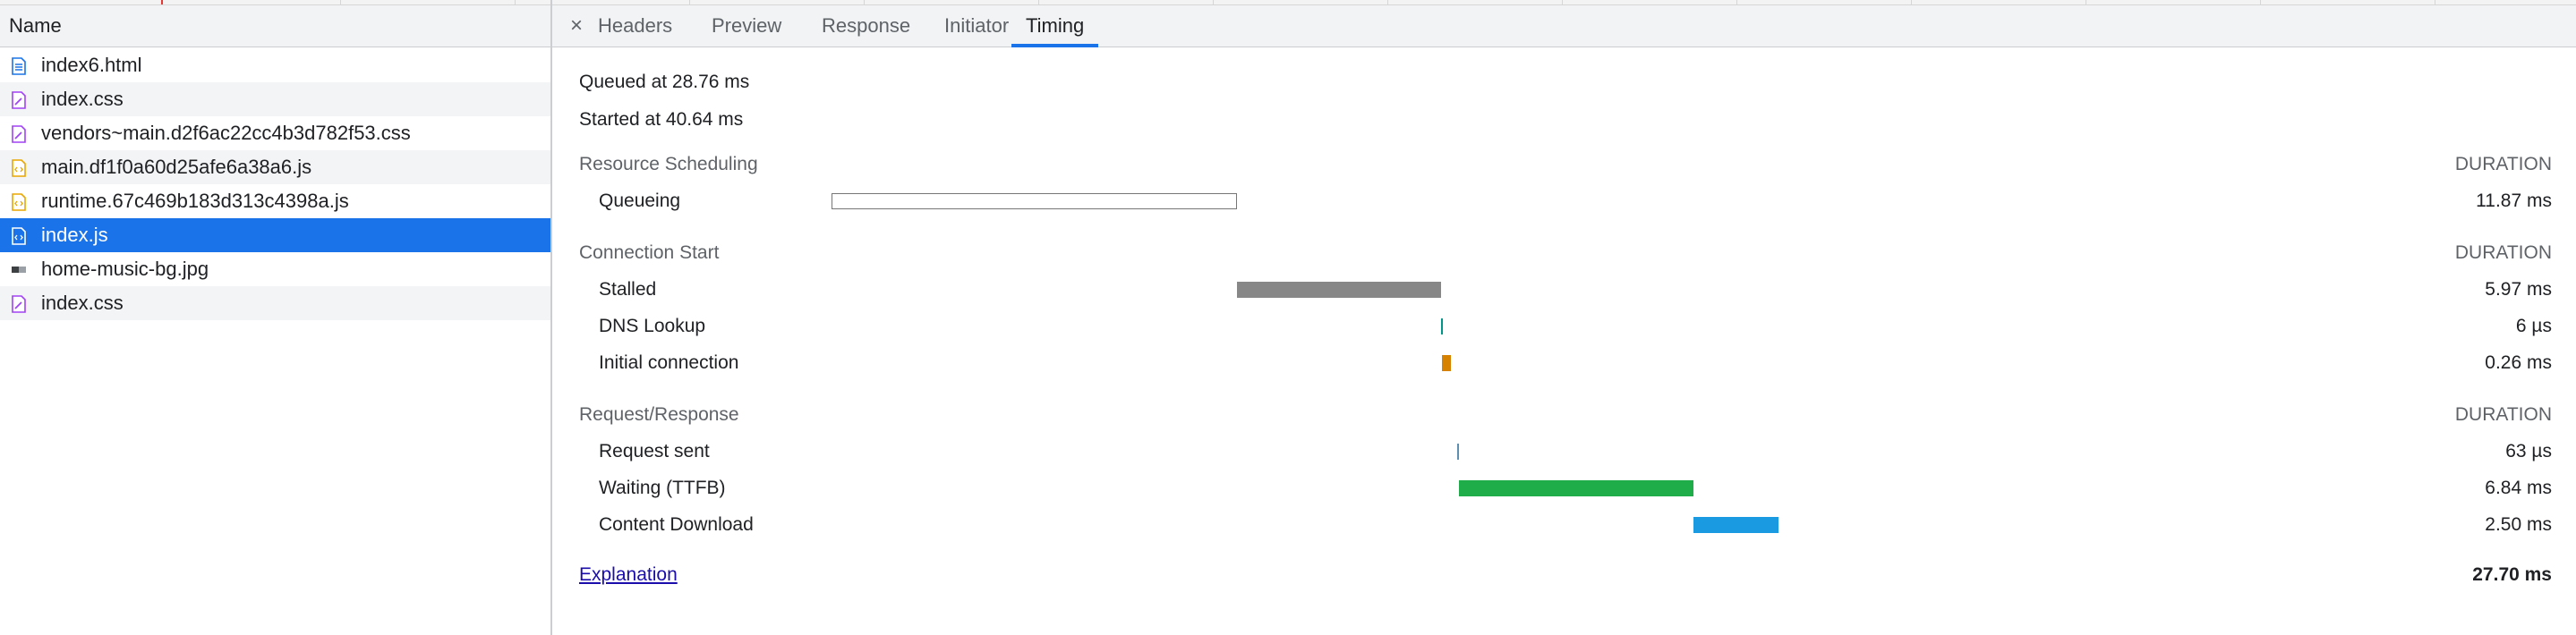  What do you see at coordinates (652, 326) in the screenshot?
I see `phase-label: DNS Lookup` at bounding box center [652, 326].